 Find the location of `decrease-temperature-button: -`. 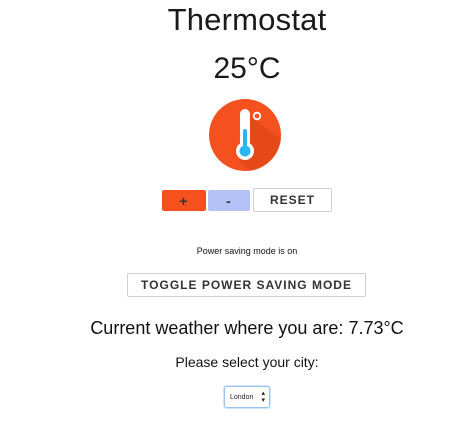

decrease-temperature-button: - is located at coordinates (229, 200).